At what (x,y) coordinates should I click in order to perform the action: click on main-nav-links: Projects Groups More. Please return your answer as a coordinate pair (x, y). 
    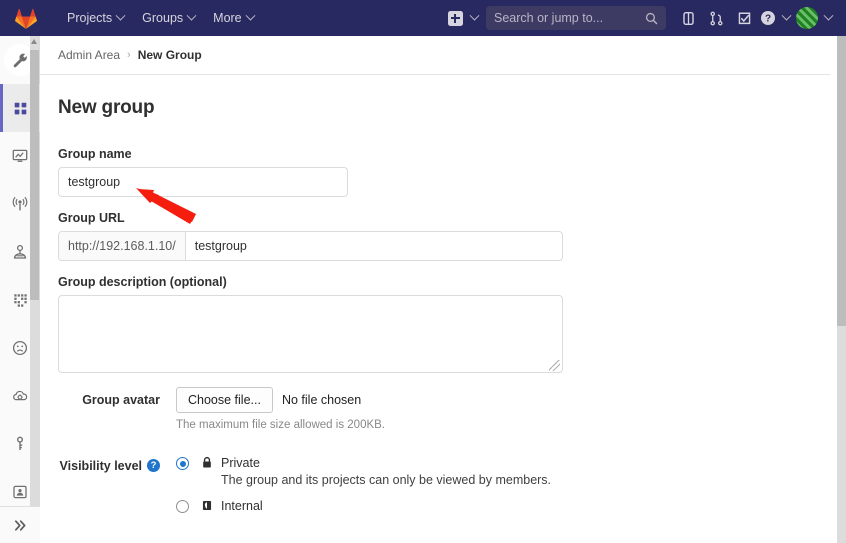
    Looking at the image, I should click on (160, 18).